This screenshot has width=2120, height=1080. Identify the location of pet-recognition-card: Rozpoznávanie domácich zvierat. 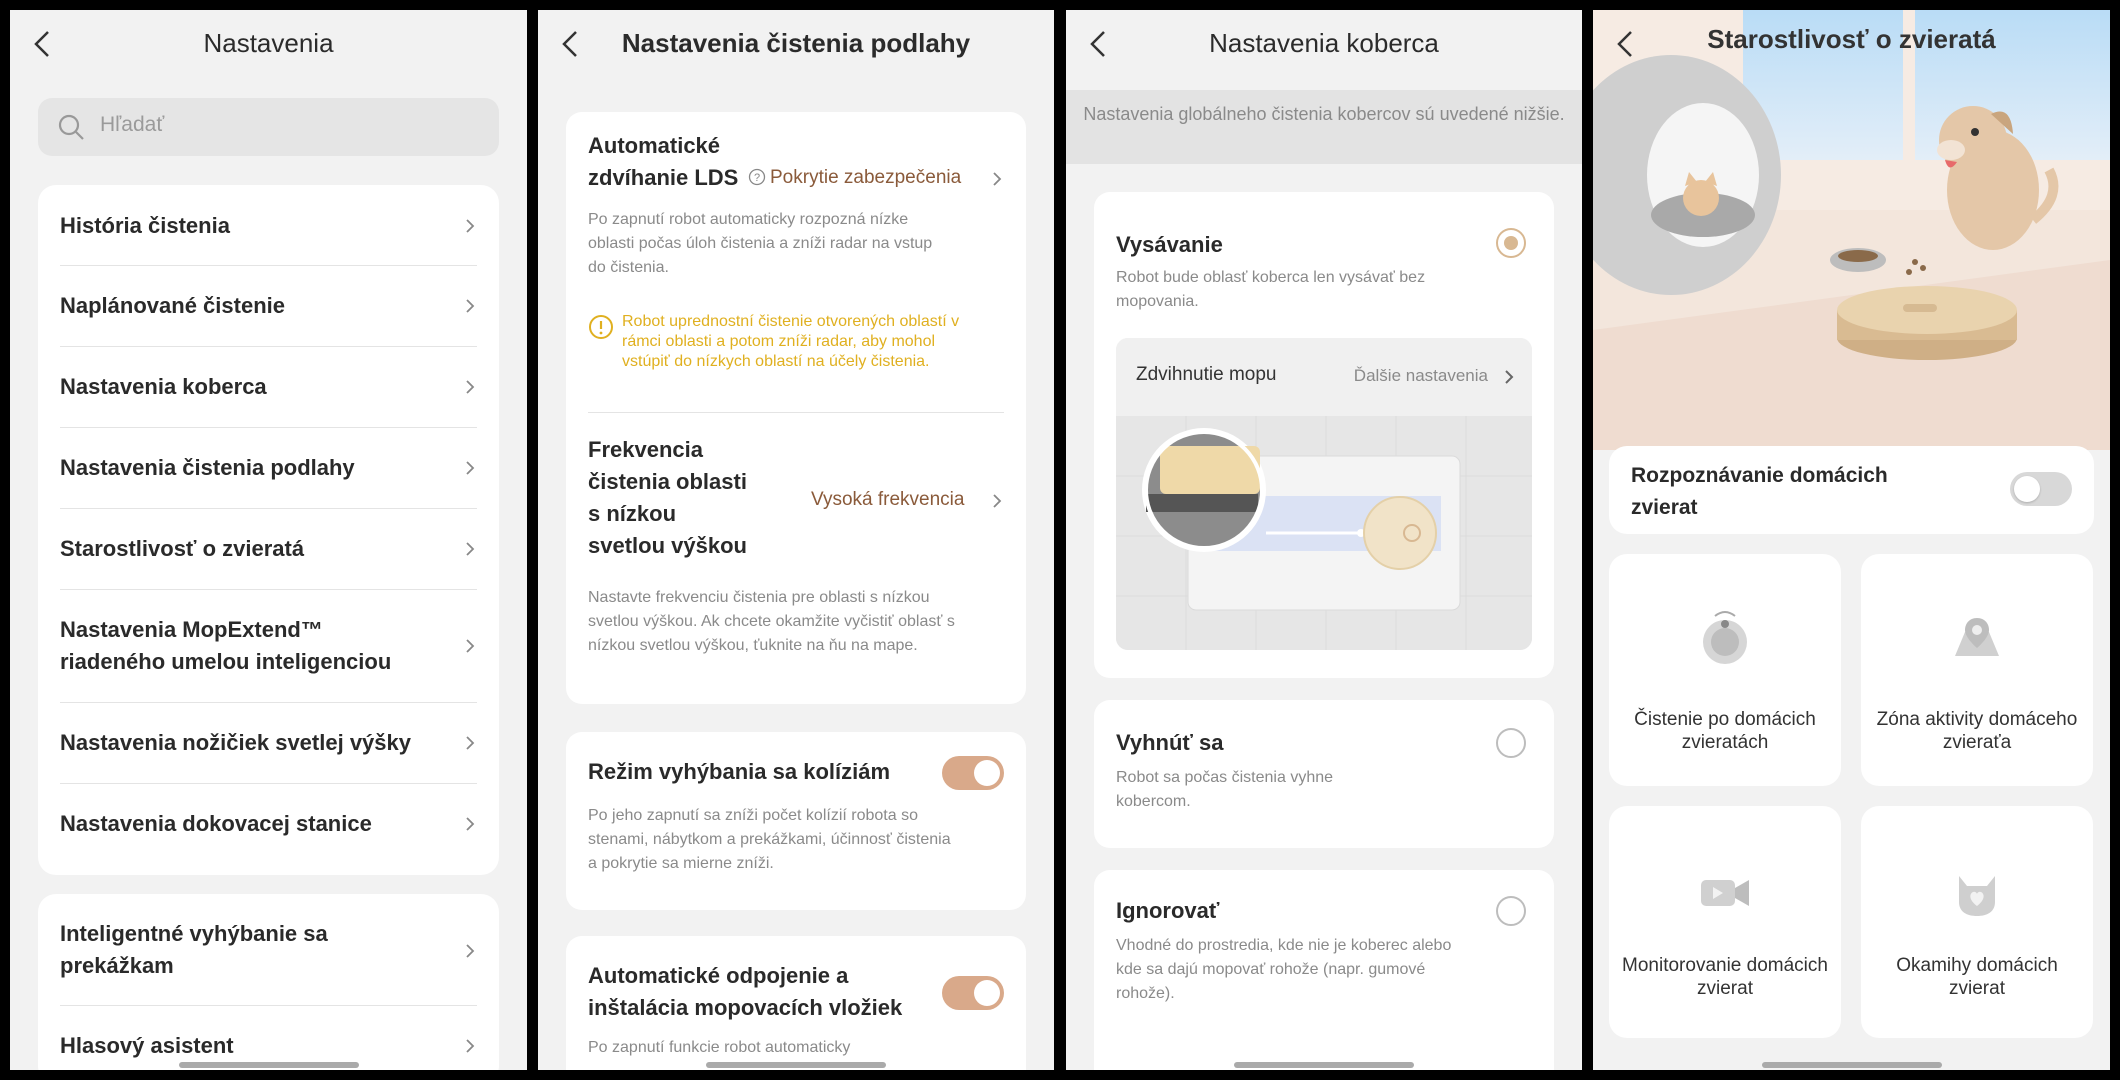
(1851, 490).